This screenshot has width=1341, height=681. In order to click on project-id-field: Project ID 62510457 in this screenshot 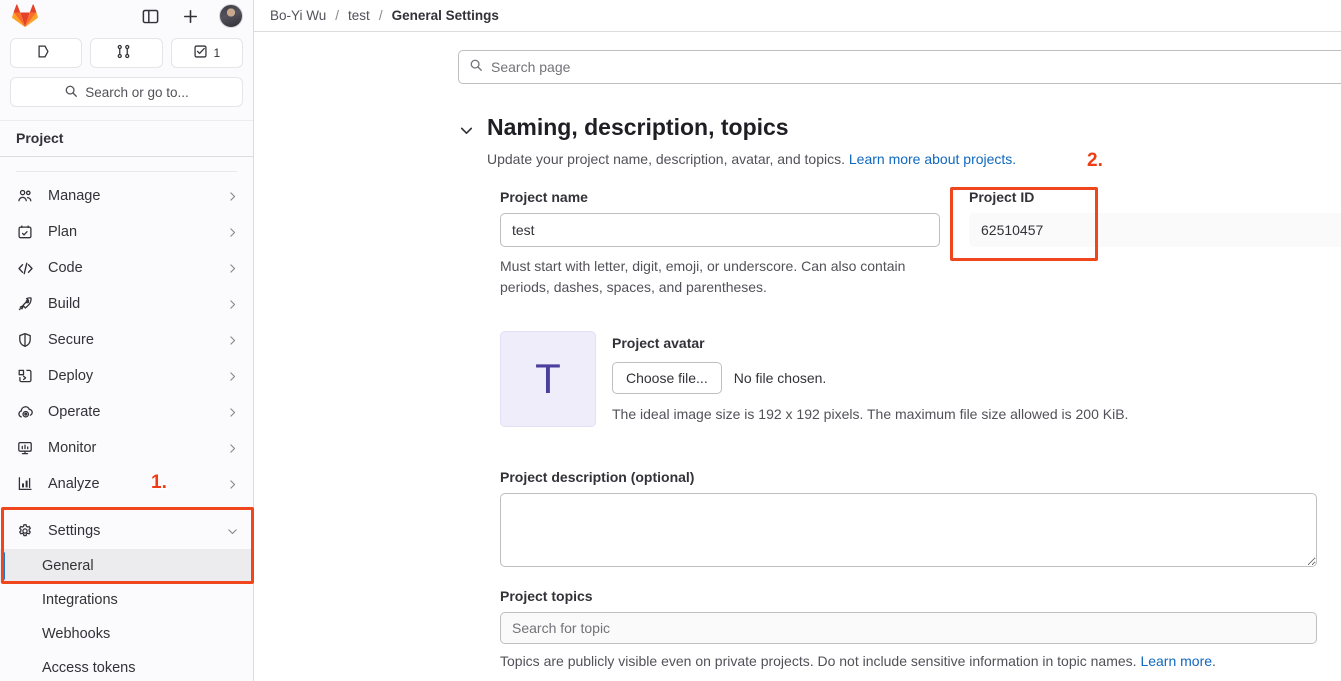, I will do `click(1140, 218)`.